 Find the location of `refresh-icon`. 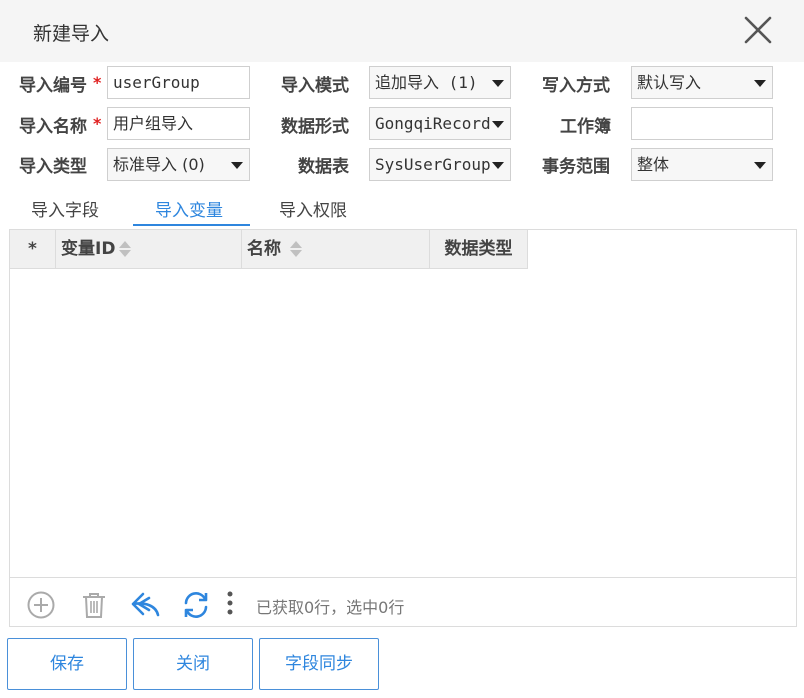

refresh-icon is located at coordinates (196, 605).